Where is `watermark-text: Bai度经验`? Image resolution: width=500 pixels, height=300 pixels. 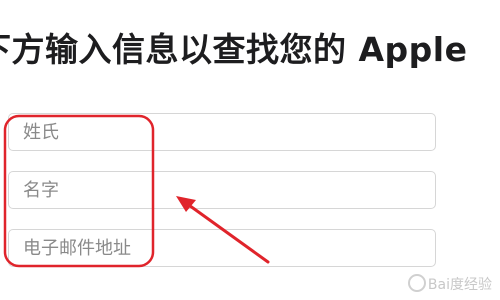
watermark-text: Bai度经验 is located at coordinates (459, 285).